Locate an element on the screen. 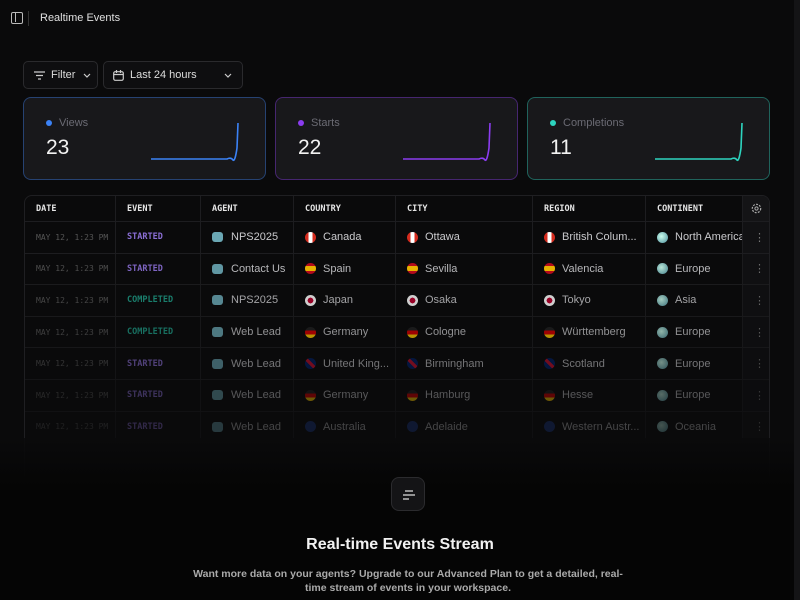 The width and height of the screenshot is (800, 600). stat-card-views: Views 23 is located at coordinates (144, 138).